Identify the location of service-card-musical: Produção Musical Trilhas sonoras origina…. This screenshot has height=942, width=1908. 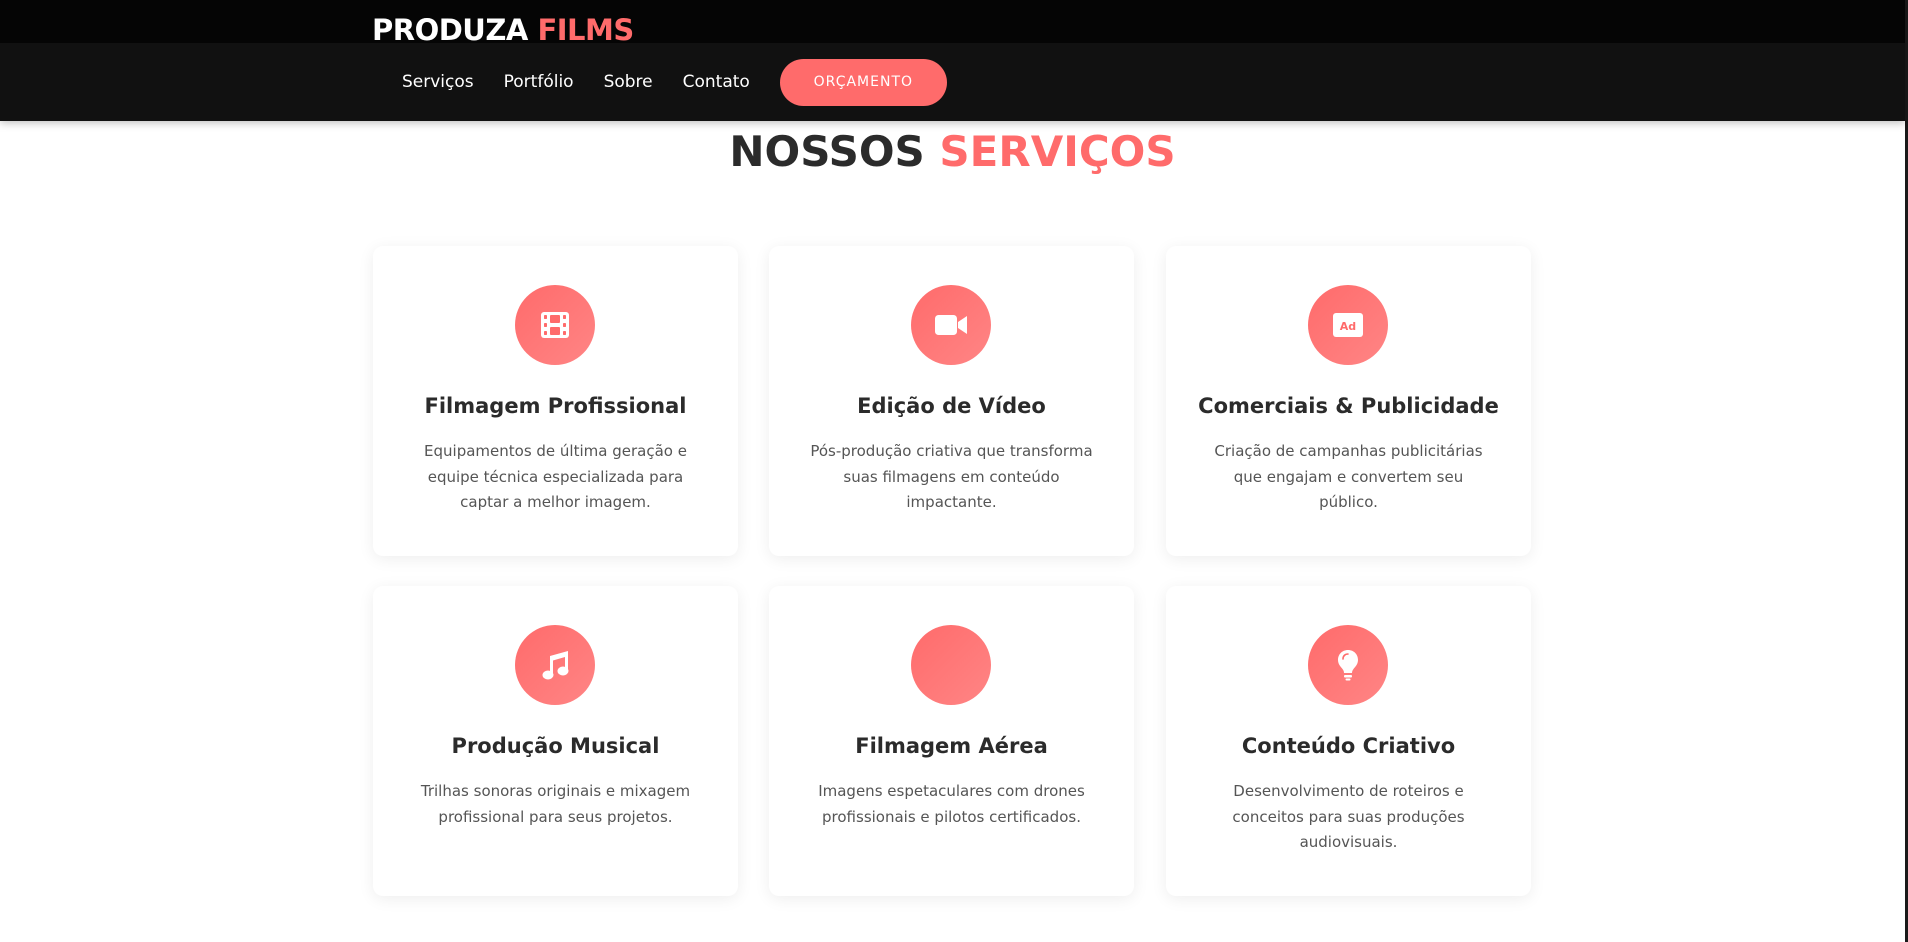
(555, 741).